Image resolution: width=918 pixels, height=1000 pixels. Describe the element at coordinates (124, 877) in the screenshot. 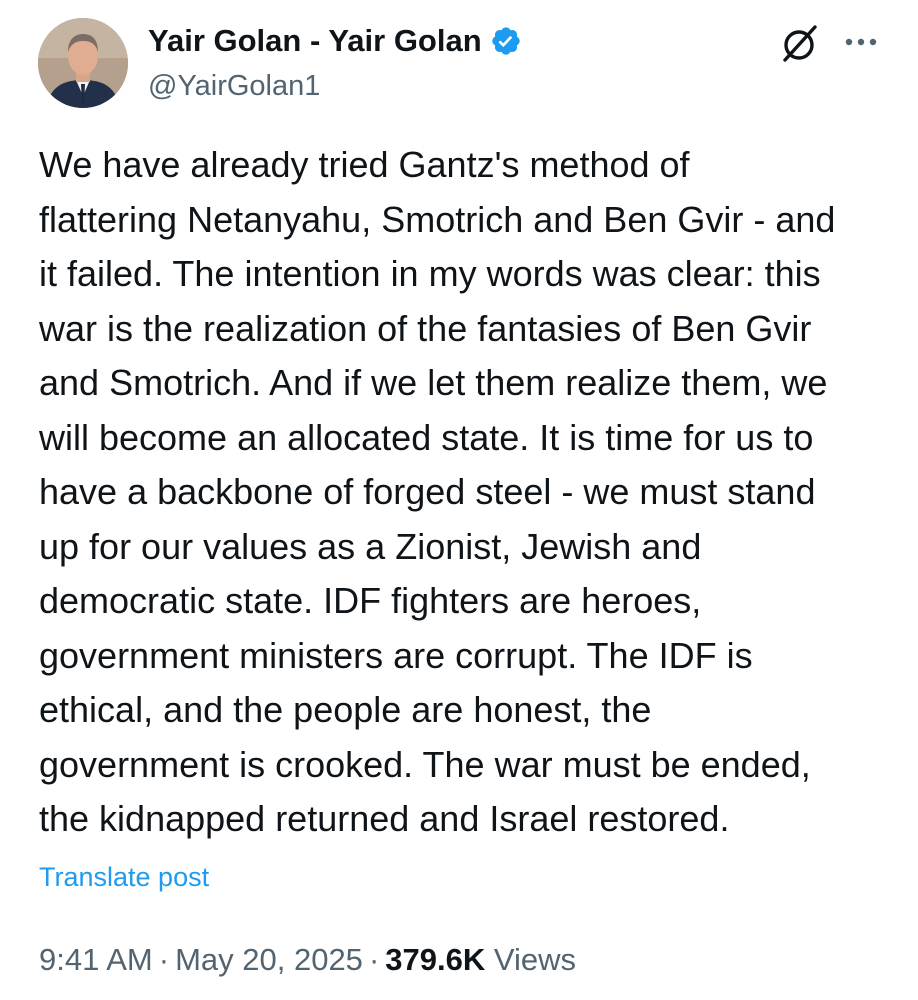

I see `translate-post-link: Translate post` at that location.